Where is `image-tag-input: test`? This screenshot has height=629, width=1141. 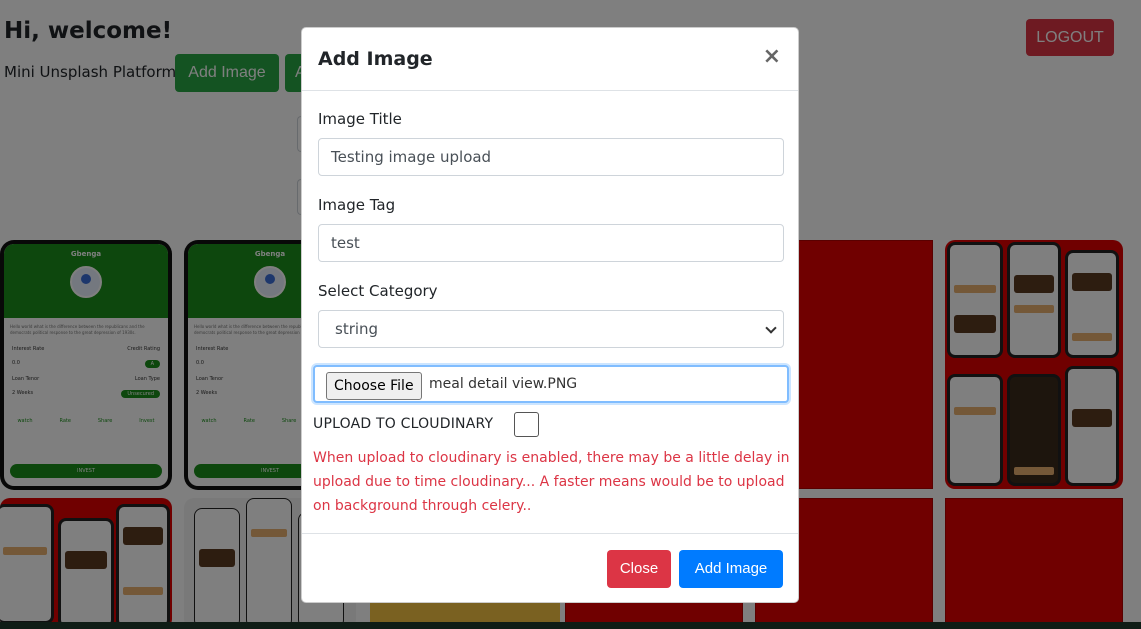 image-tag-input: test is located at coordinates (551, 243).